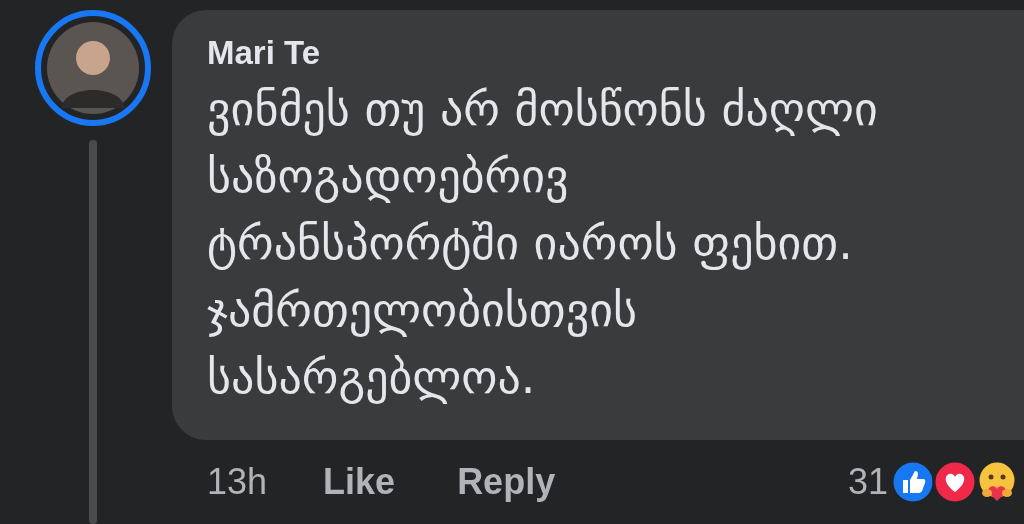 The height and width of the screenshot is (524, 1024). I want to click on like-reaction-icon, so click(913, 482).